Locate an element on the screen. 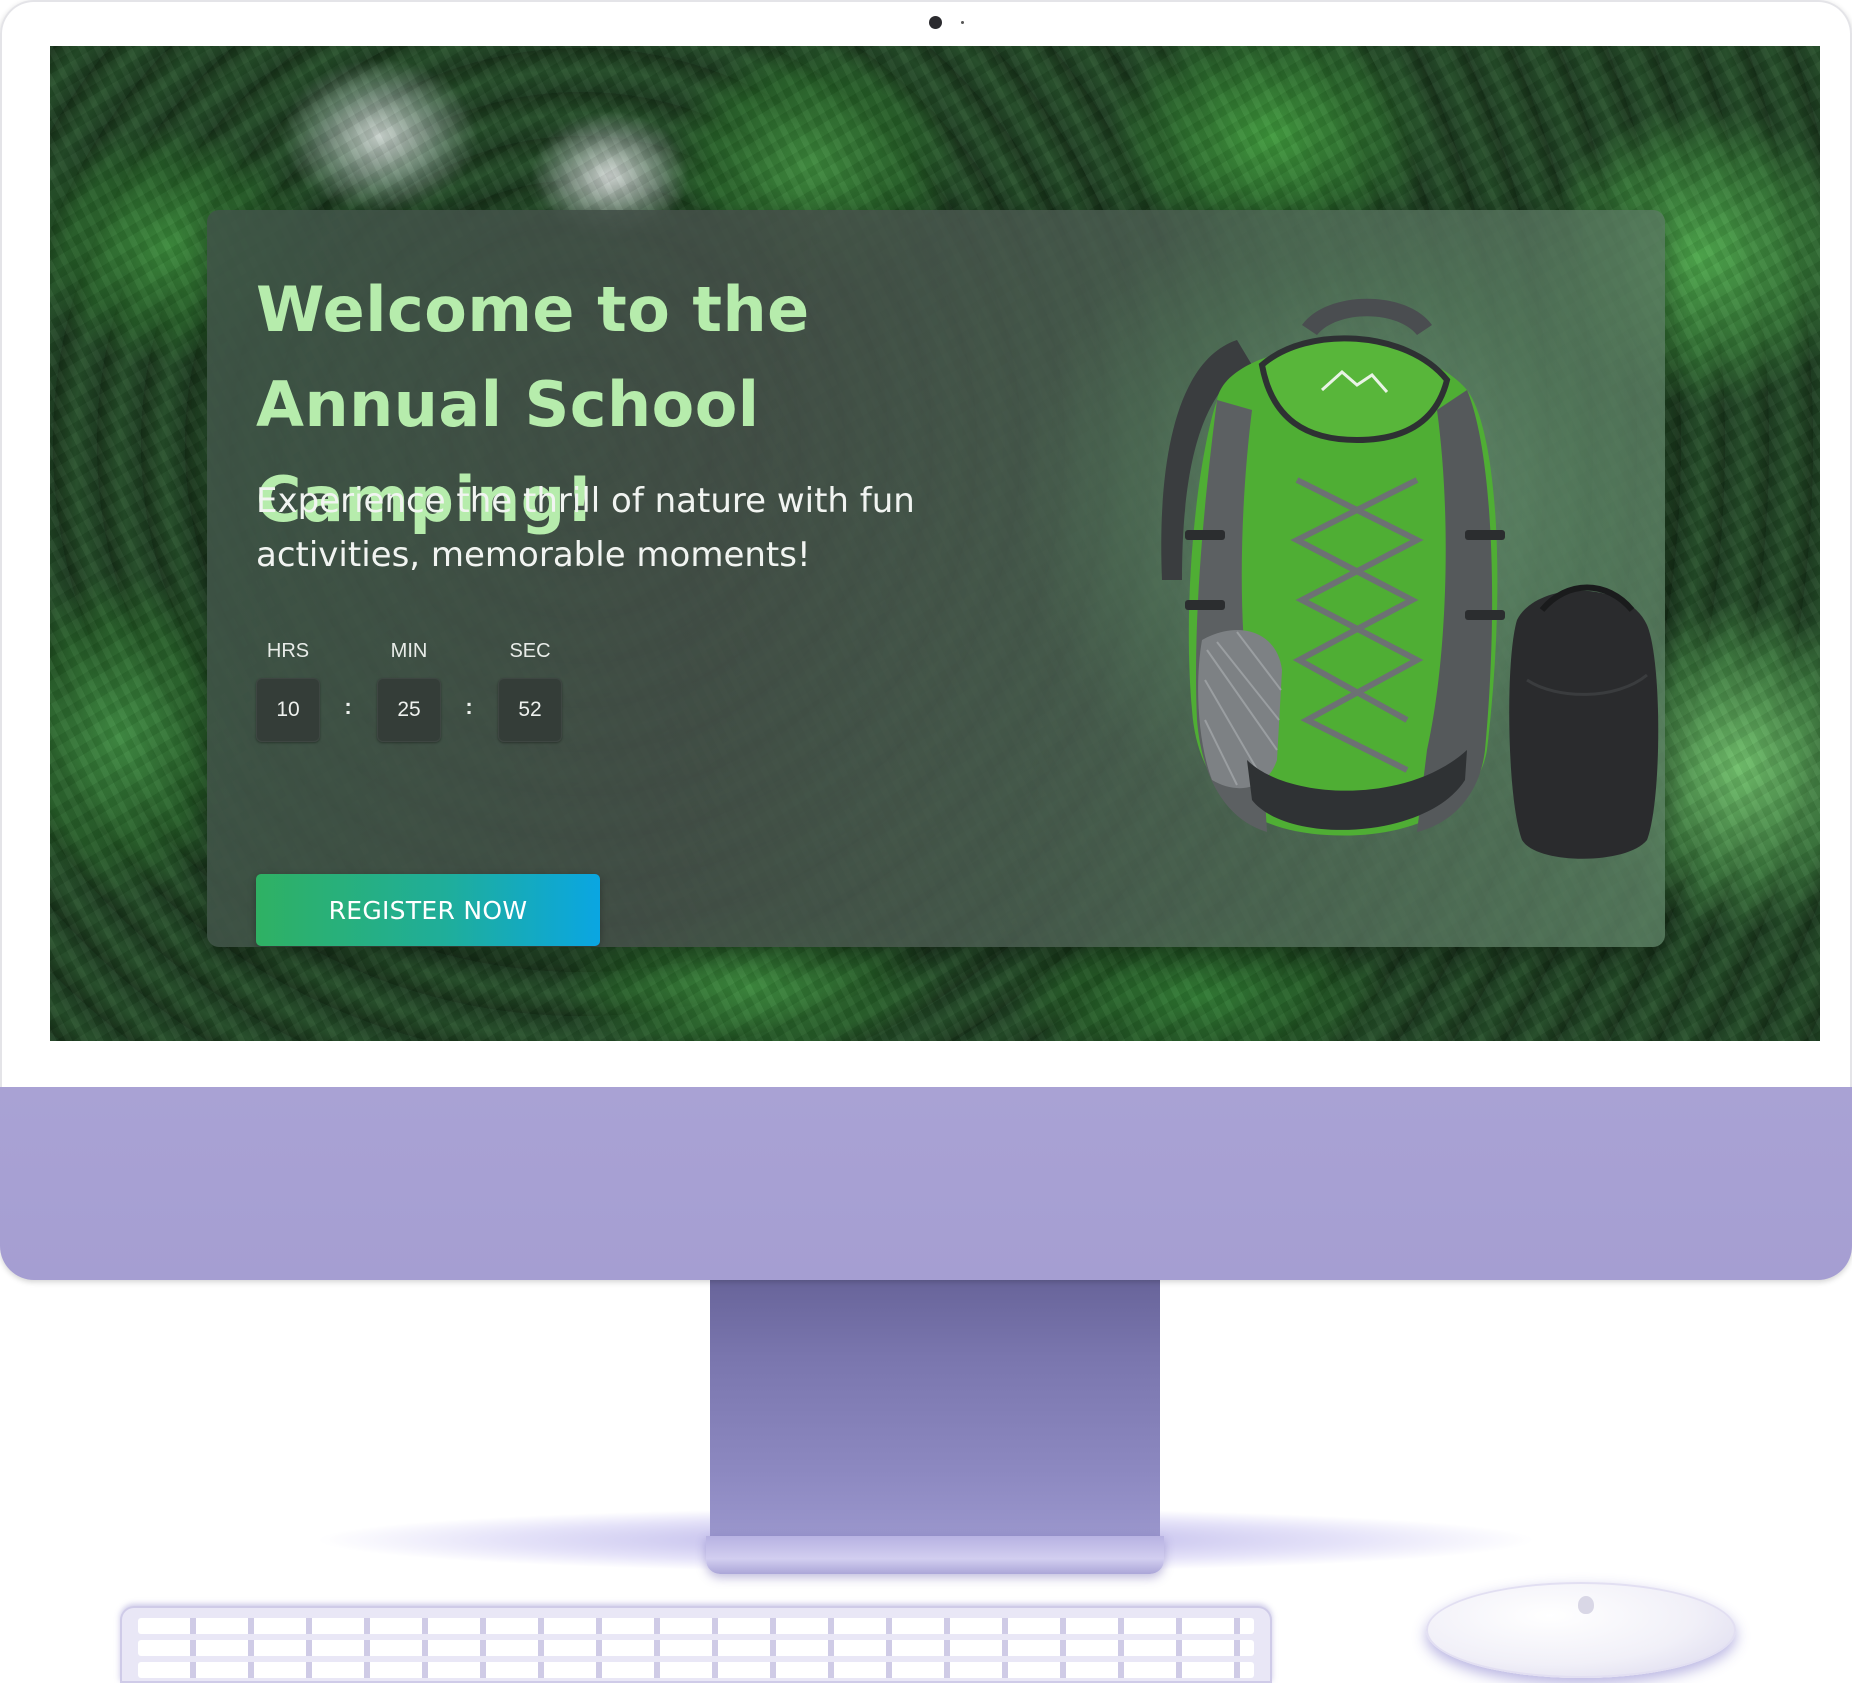 This screenshot has height=1683, width=1852. camera-icon is located at coordinates (935, 22).